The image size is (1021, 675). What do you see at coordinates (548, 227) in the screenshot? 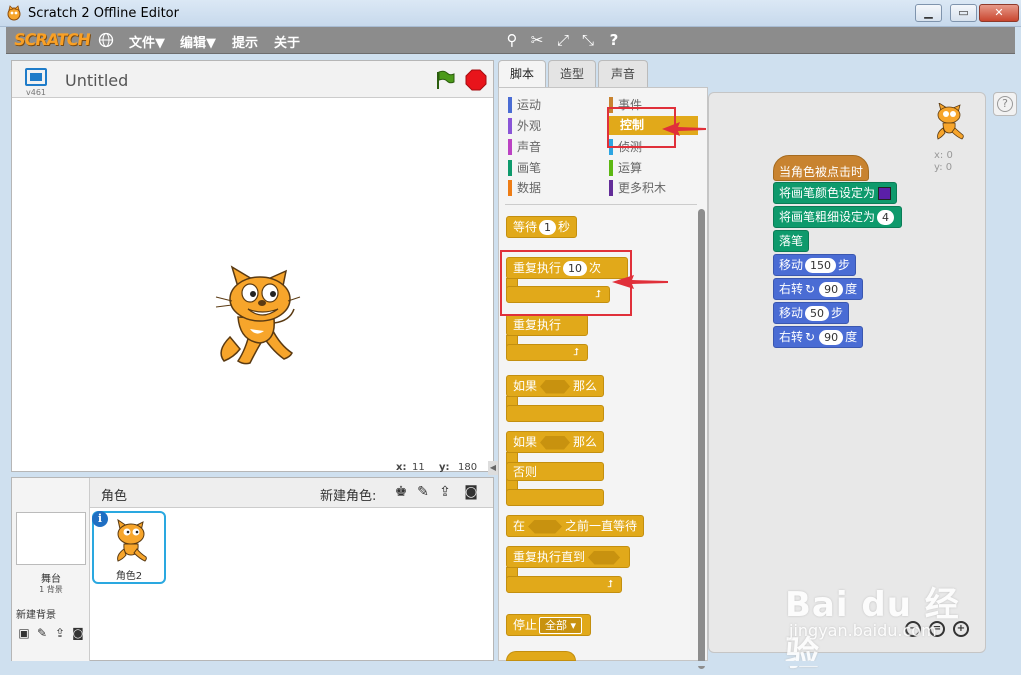
I see `block-wait-input: 1` at bounding box center [548, 227].